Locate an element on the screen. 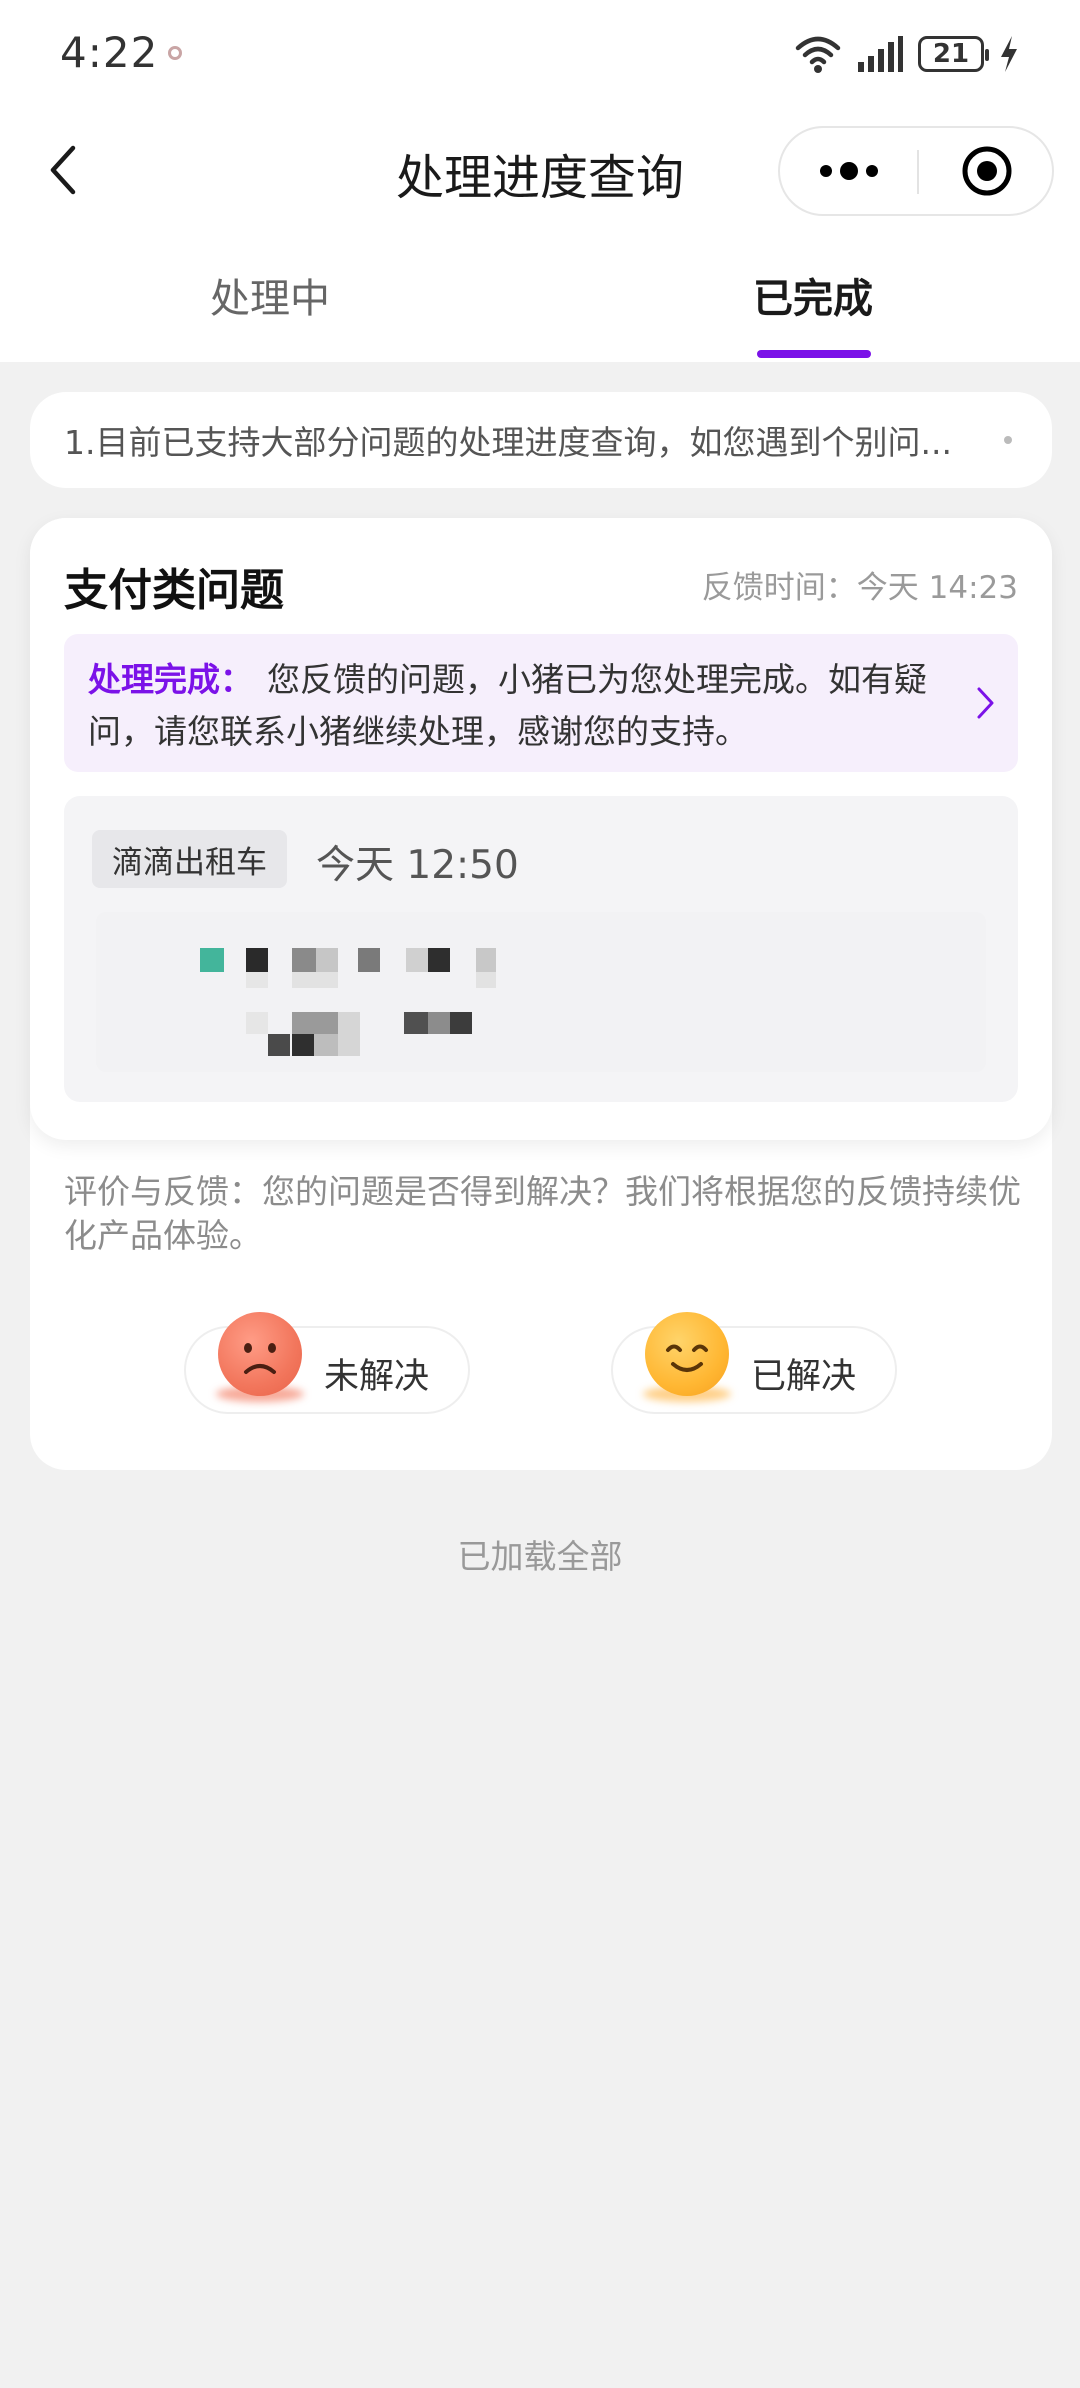 The width and height of the screenshot is (1080, 2388). tab-completed: 已完成 is located at coordinates (813, 295).